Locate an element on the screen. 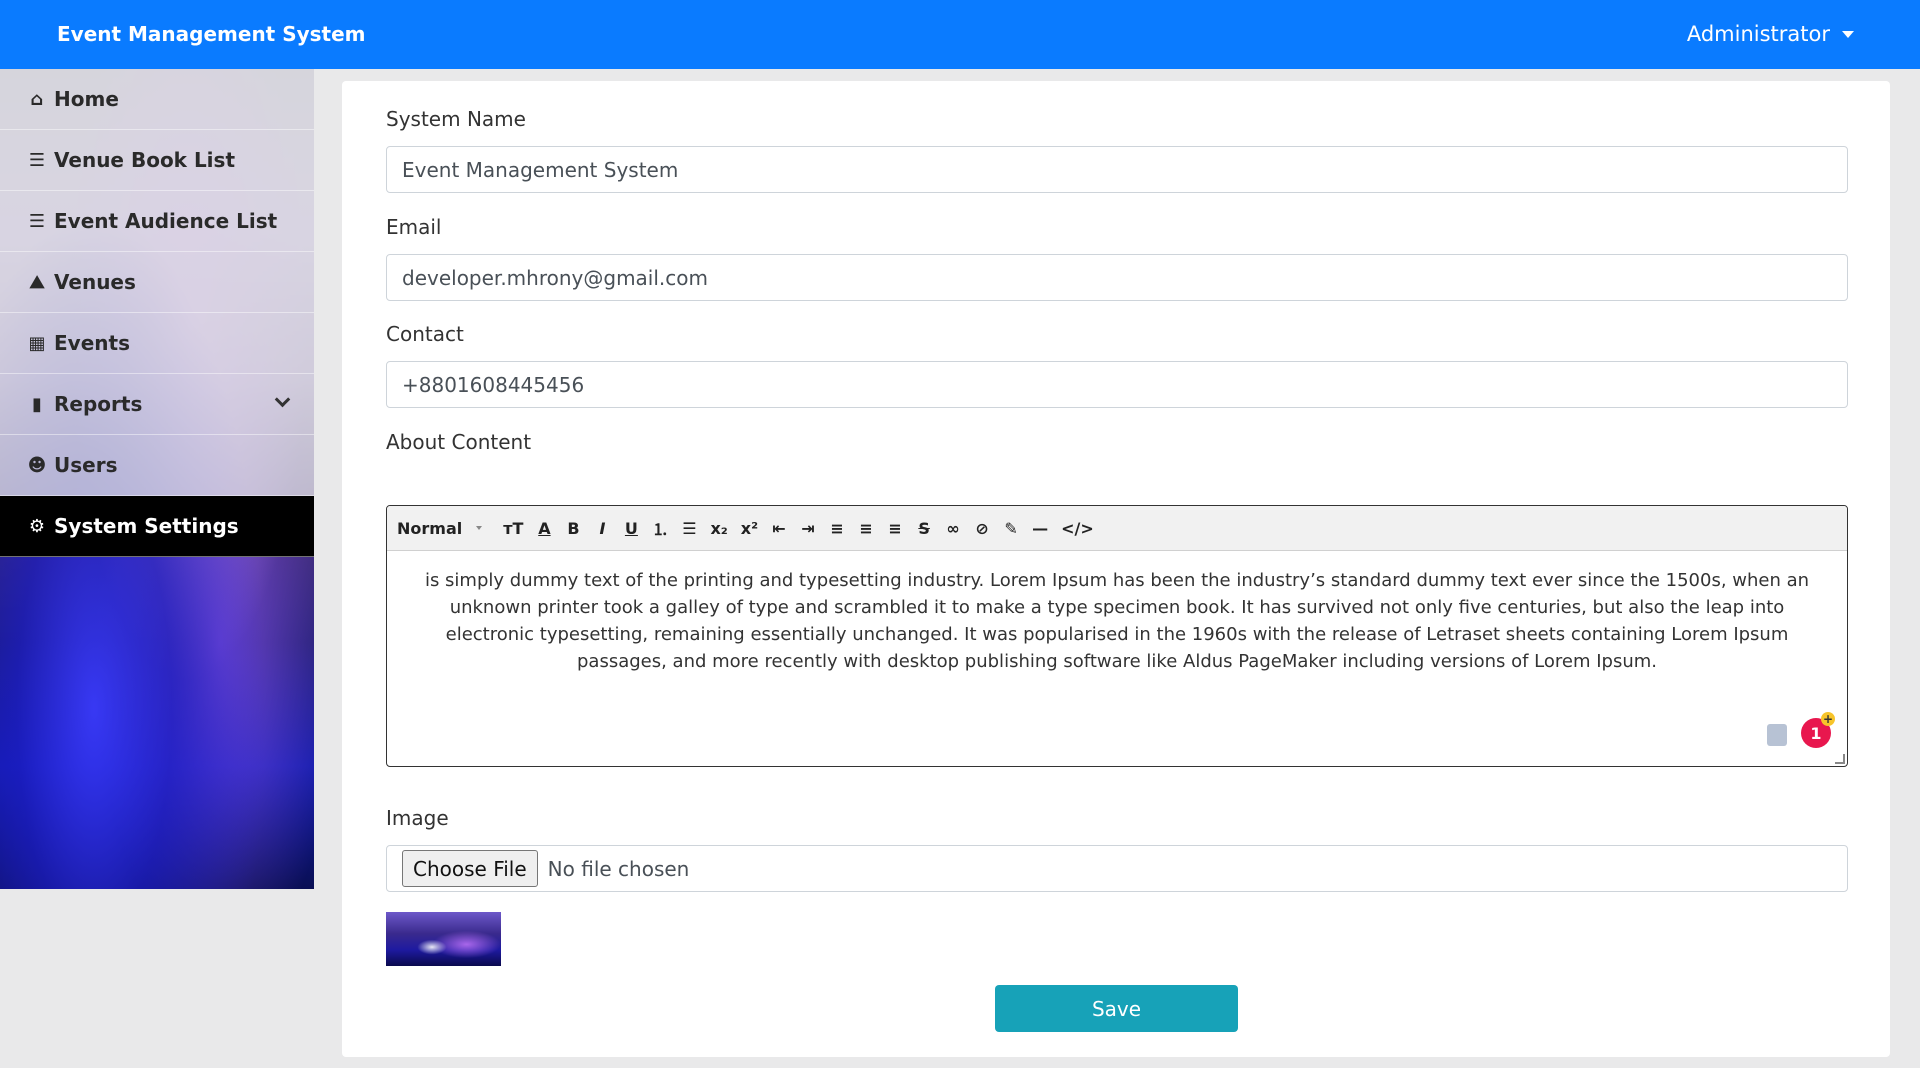 The image size is (1920, 1068). image-label: Image is located at coordinates (417, 818).